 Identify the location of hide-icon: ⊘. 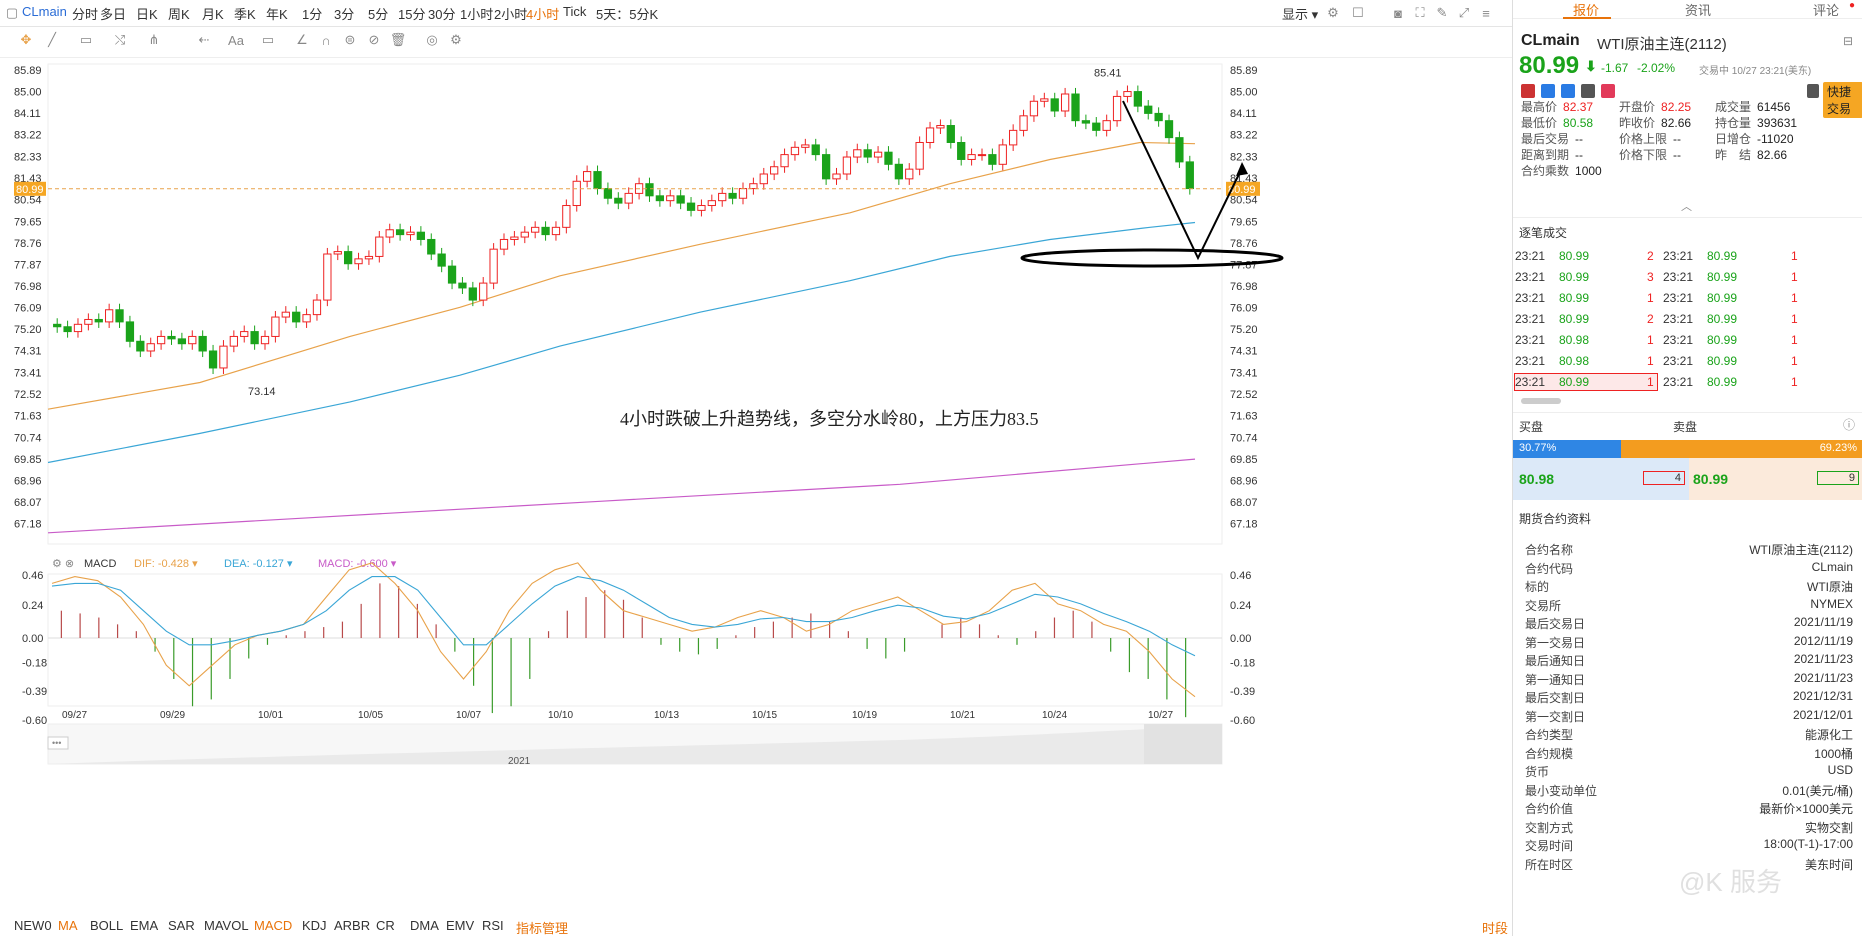
(374, 40).